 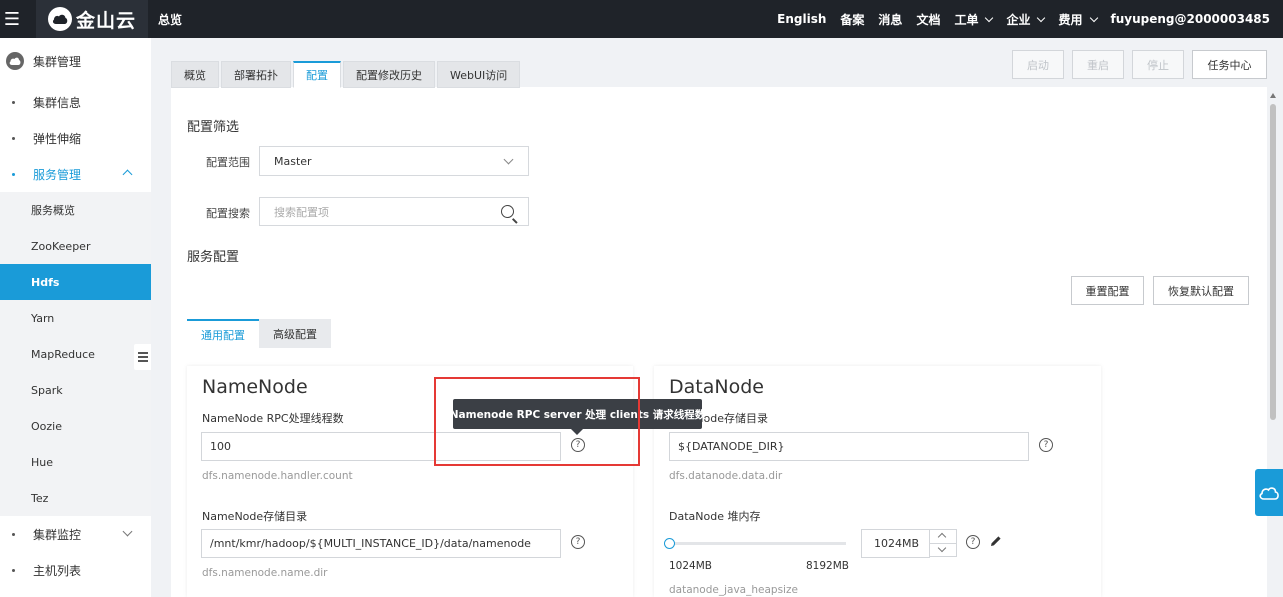 What do you see at coordinates (265, 573) in the screenshot?
I see `namenode-dir-prop: dfs.namenode.name.dir` at bounding box center [265, 573].